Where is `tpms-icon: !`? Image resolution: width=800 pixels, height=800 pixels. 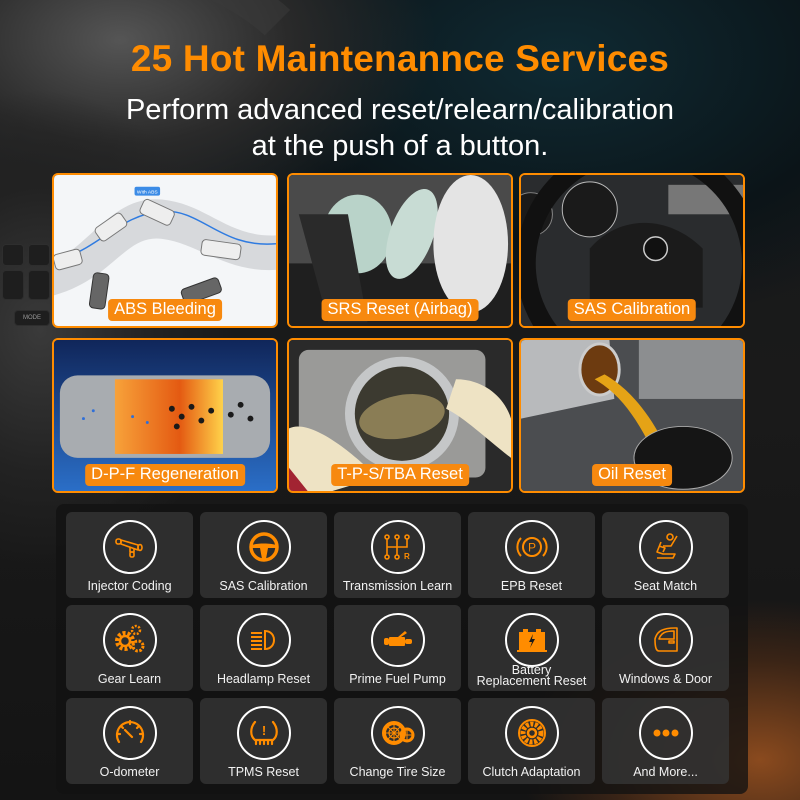 tpms-icon: ! is located at coordinates (263, 733).